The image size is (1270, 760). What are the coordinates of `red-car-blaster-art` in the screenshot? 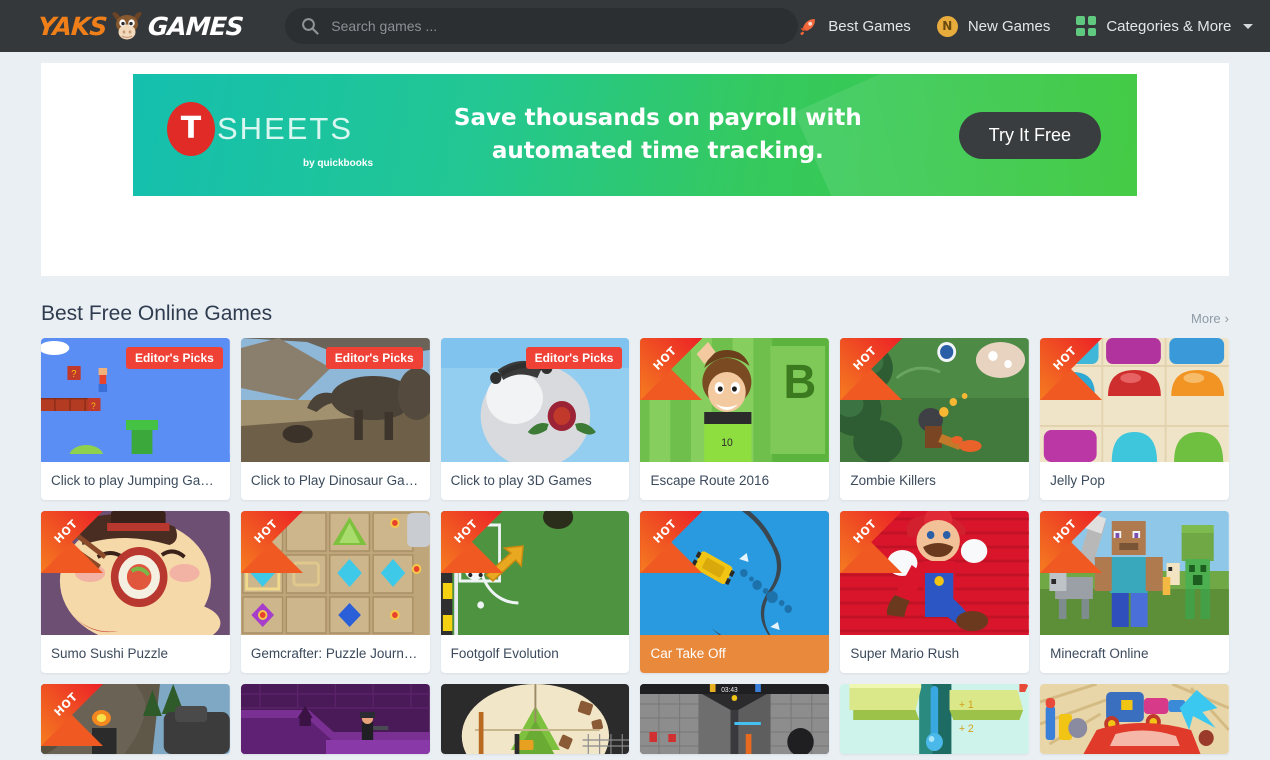 It's located at (1134, 719).